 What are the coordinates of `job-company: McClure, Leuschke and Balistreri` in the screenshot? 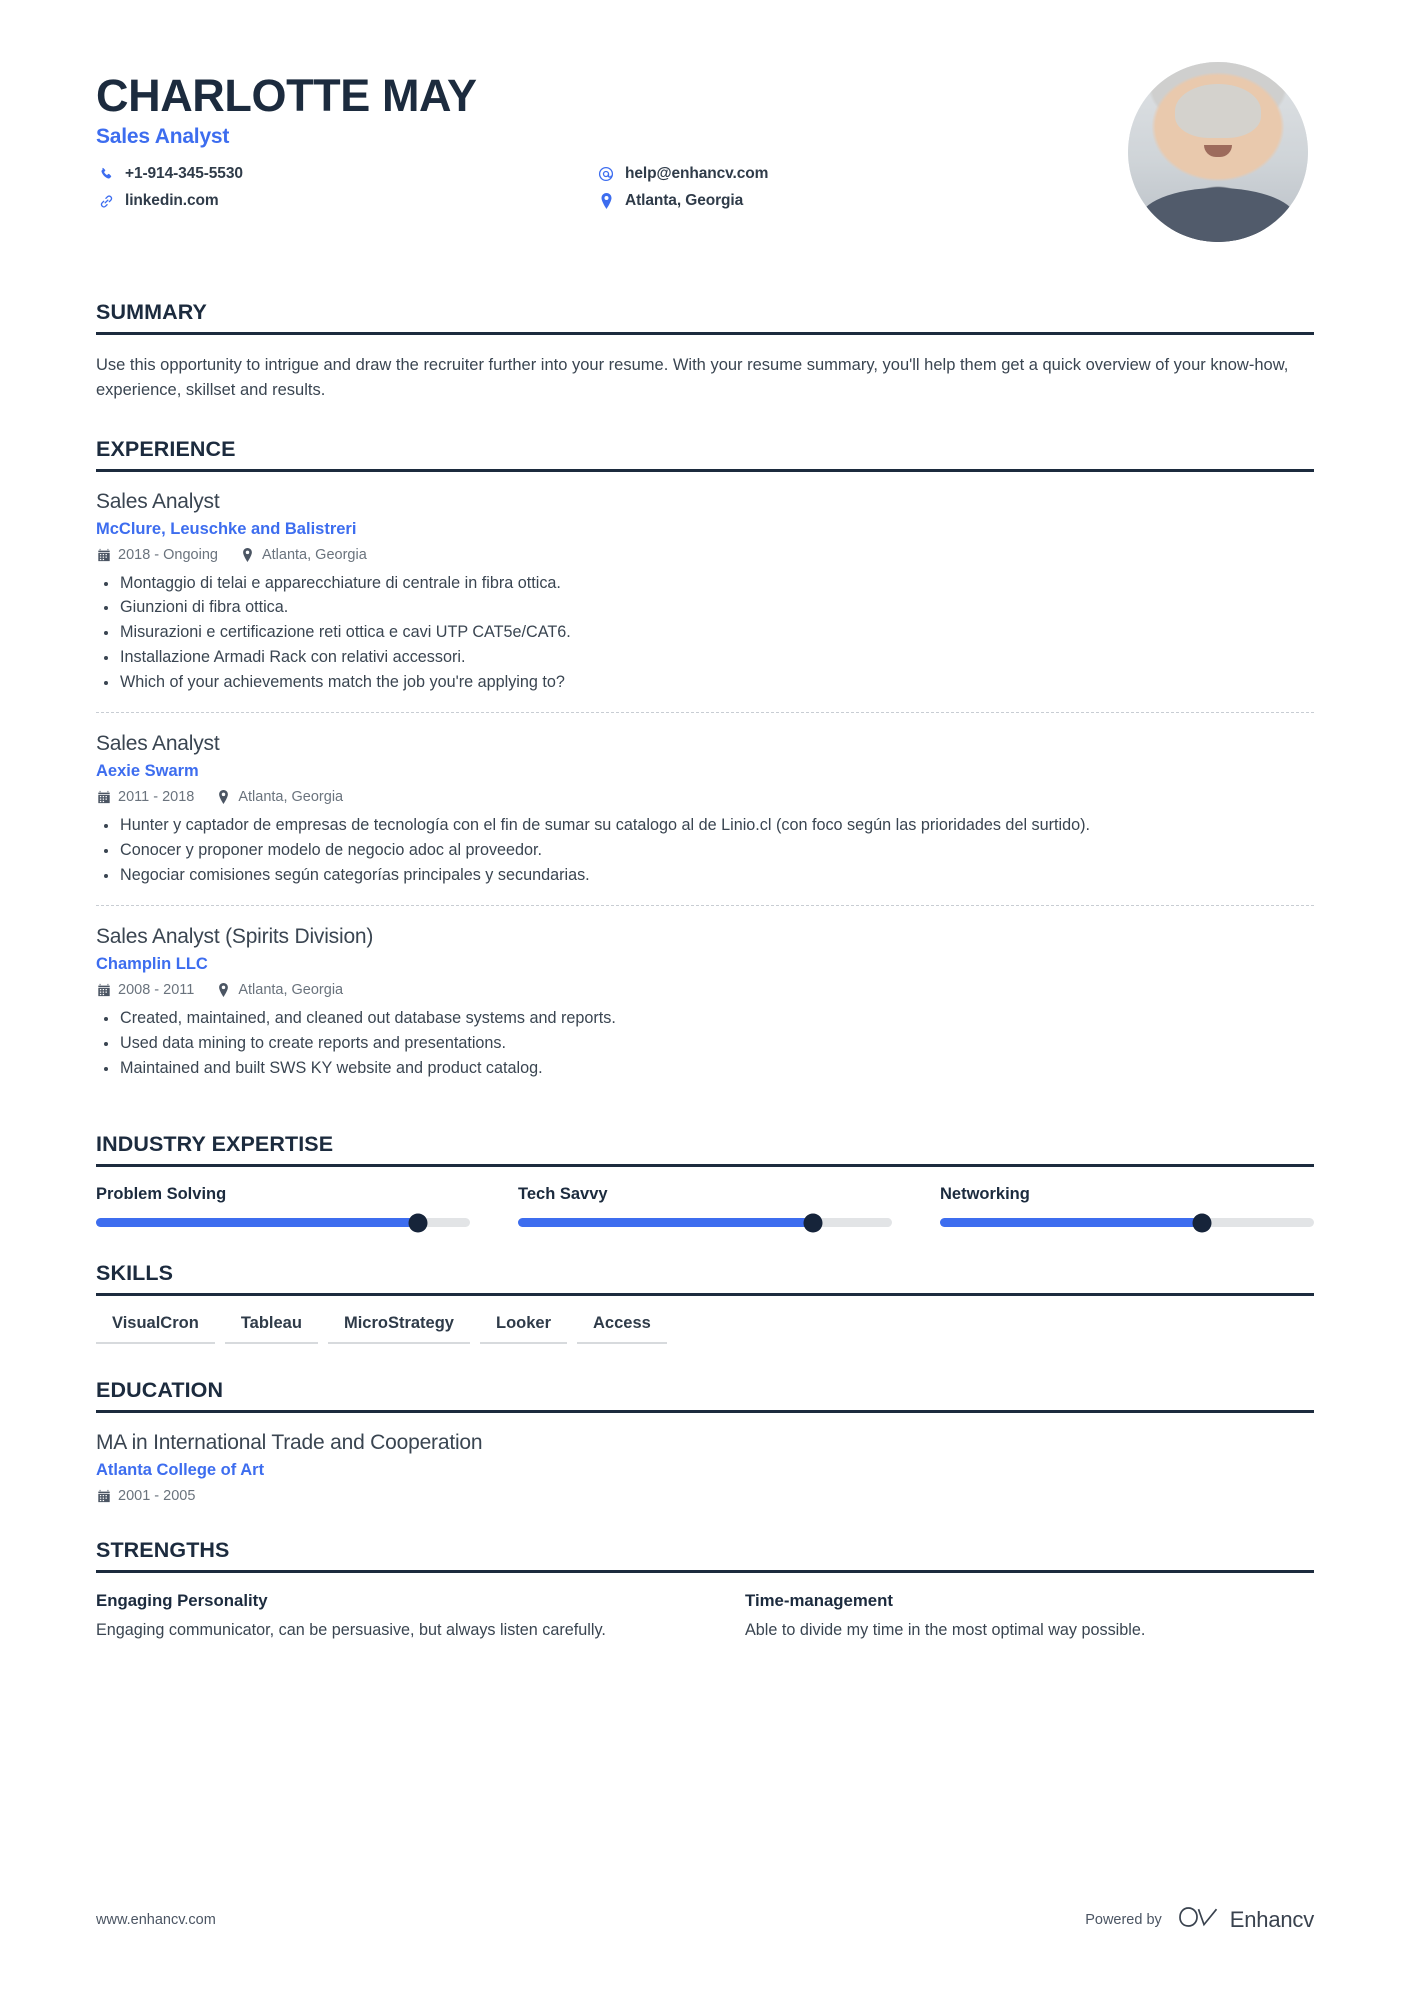 It's located at (705, 529).